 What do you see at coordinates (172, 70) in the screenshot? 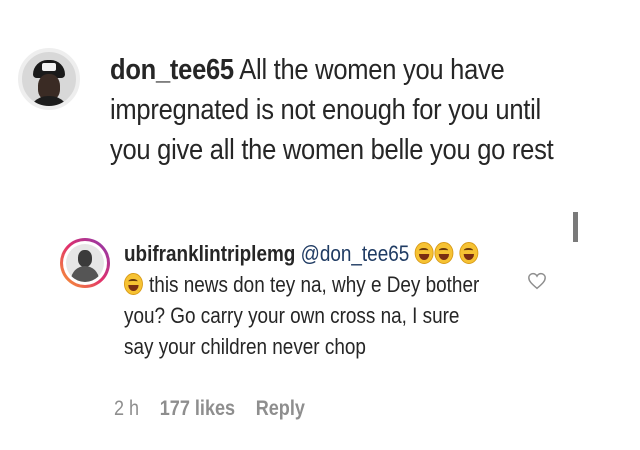
I see `top-comment-username: don_tee65` at bounding box center [172, 70].